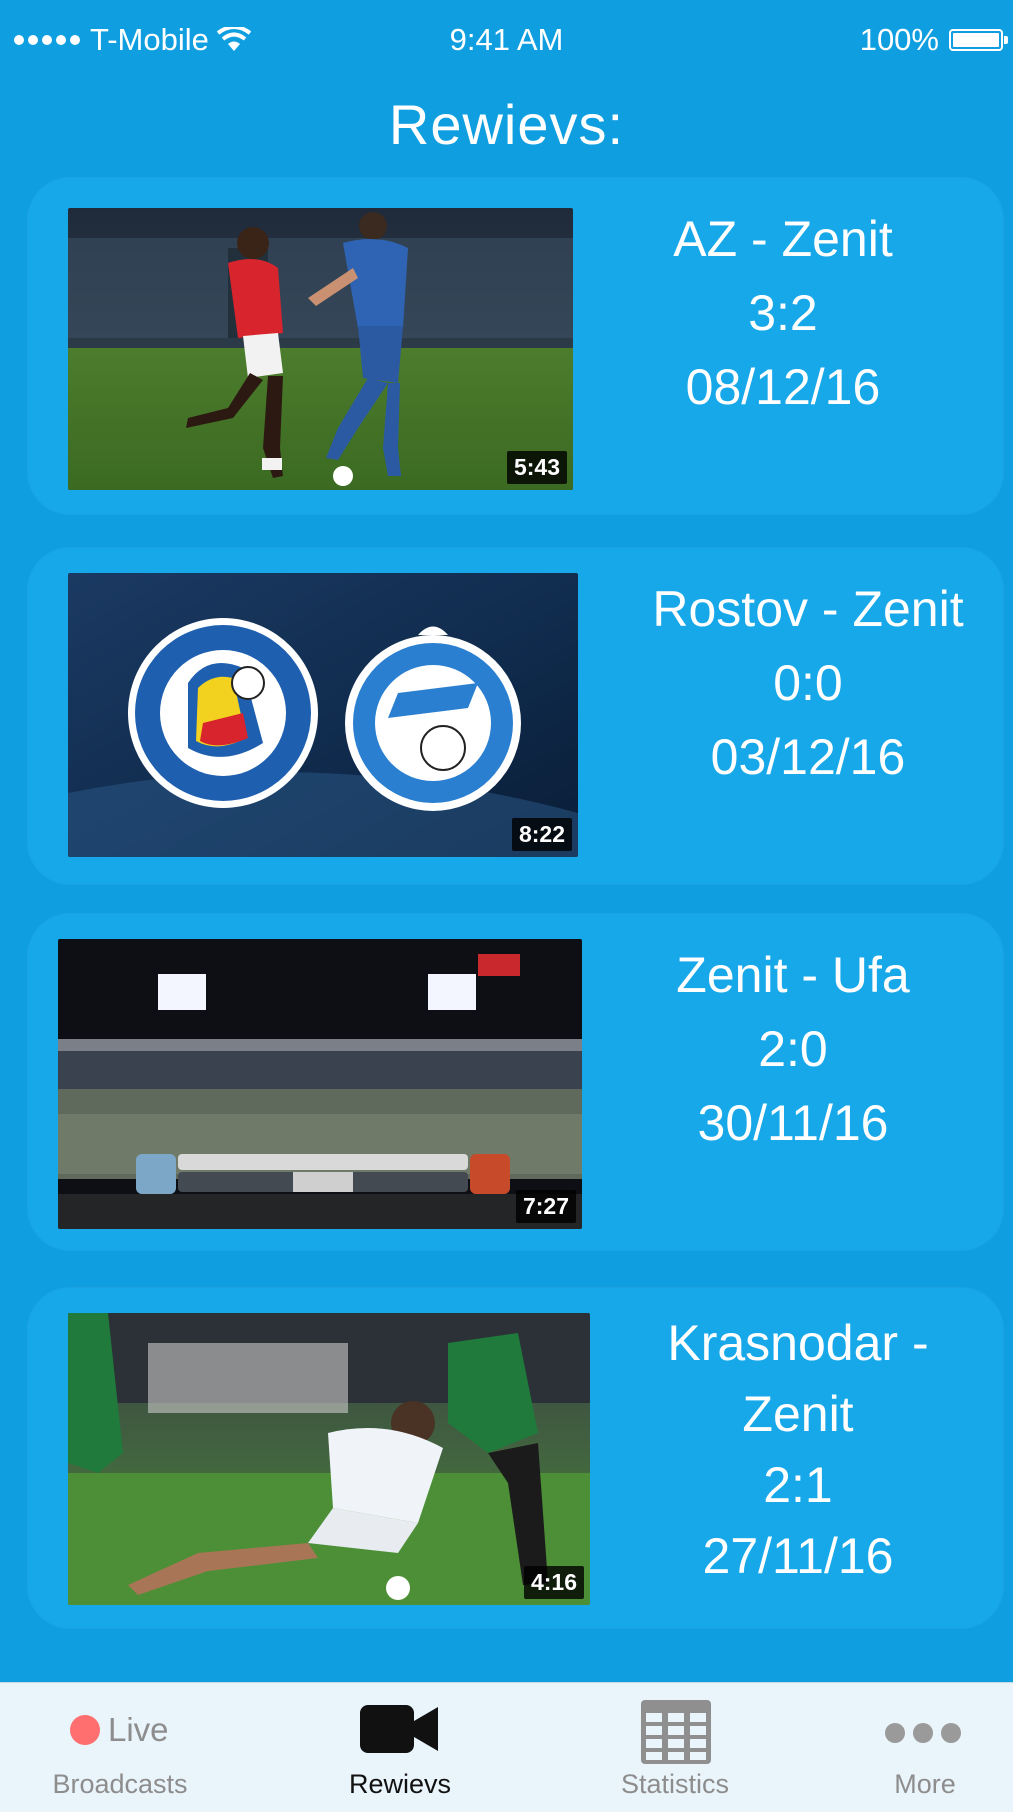 This screenshot has height=1812, width=1013. What do you see at coordinates (899, 39) in the screenshot?
I see `battery-percent: 100%` at bounding box center [899, 39].